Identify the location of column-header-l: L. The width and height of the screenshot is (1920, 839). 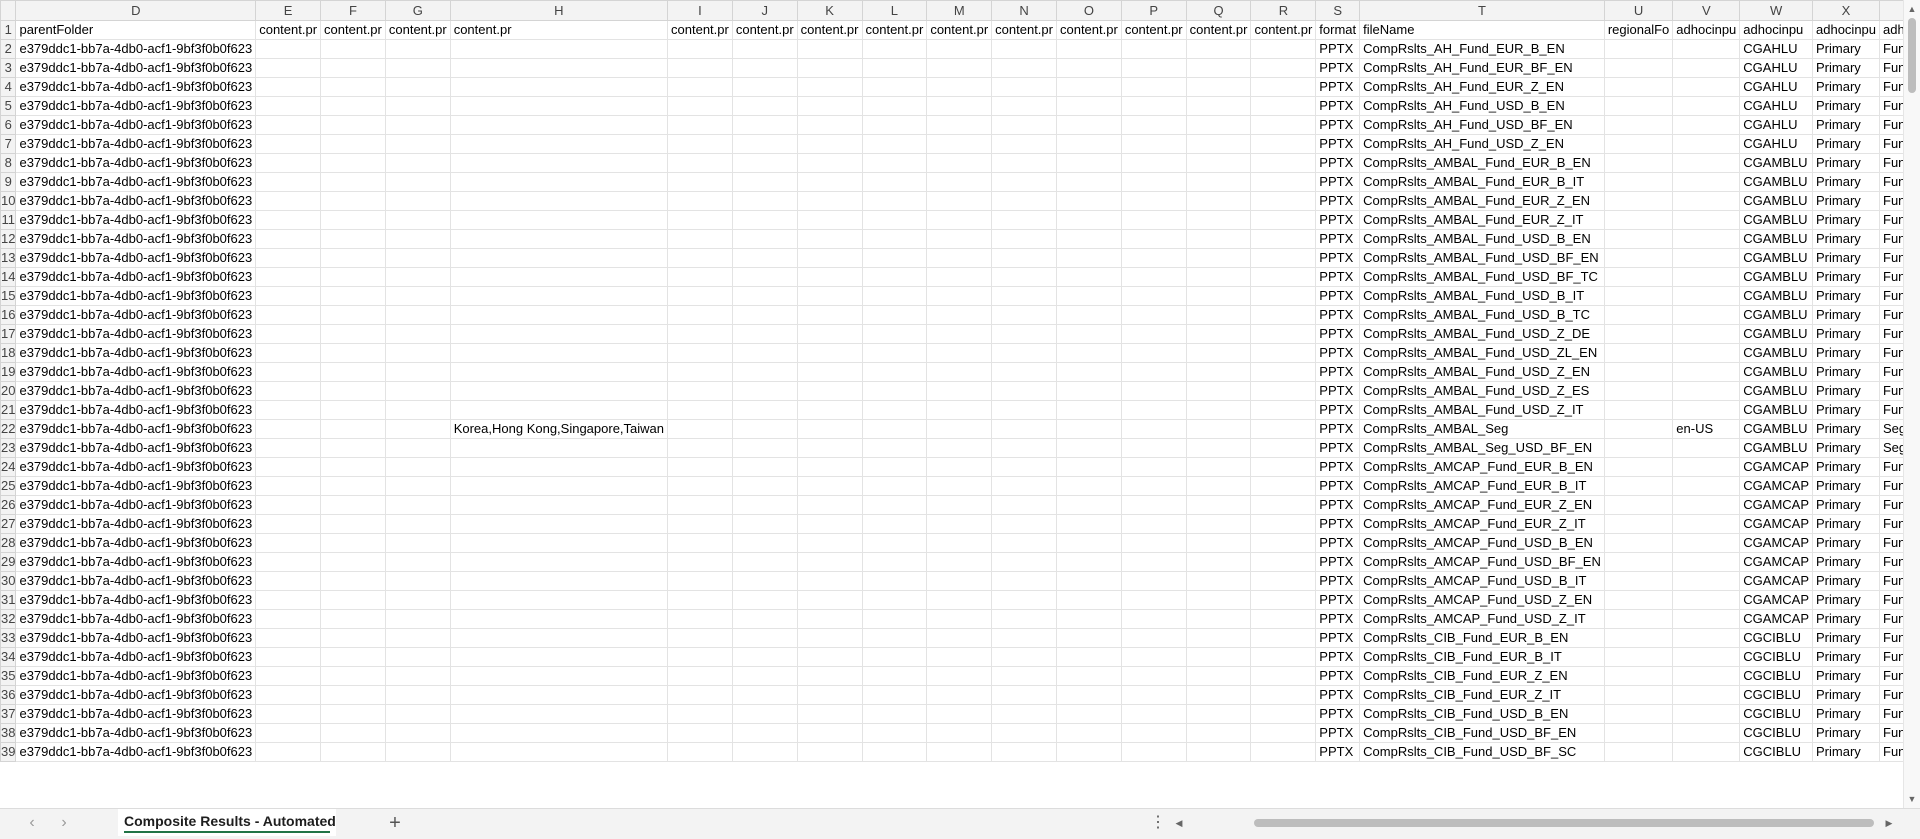
(894, 10).